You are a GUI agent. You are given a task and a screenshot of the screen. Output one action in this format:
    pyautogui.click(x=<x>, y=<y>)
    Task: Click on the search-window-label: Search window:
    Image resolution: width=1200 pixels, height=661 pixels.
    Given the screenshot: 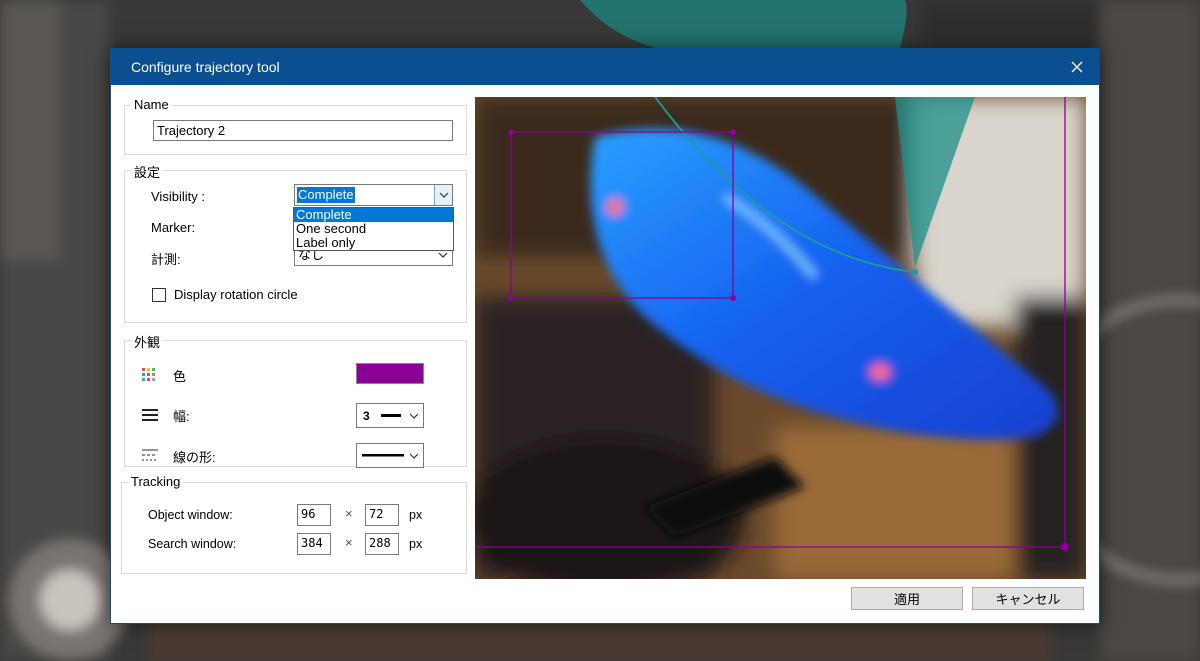 What is the action you would take?
    pyautogui.click(x=192, y=544)
    